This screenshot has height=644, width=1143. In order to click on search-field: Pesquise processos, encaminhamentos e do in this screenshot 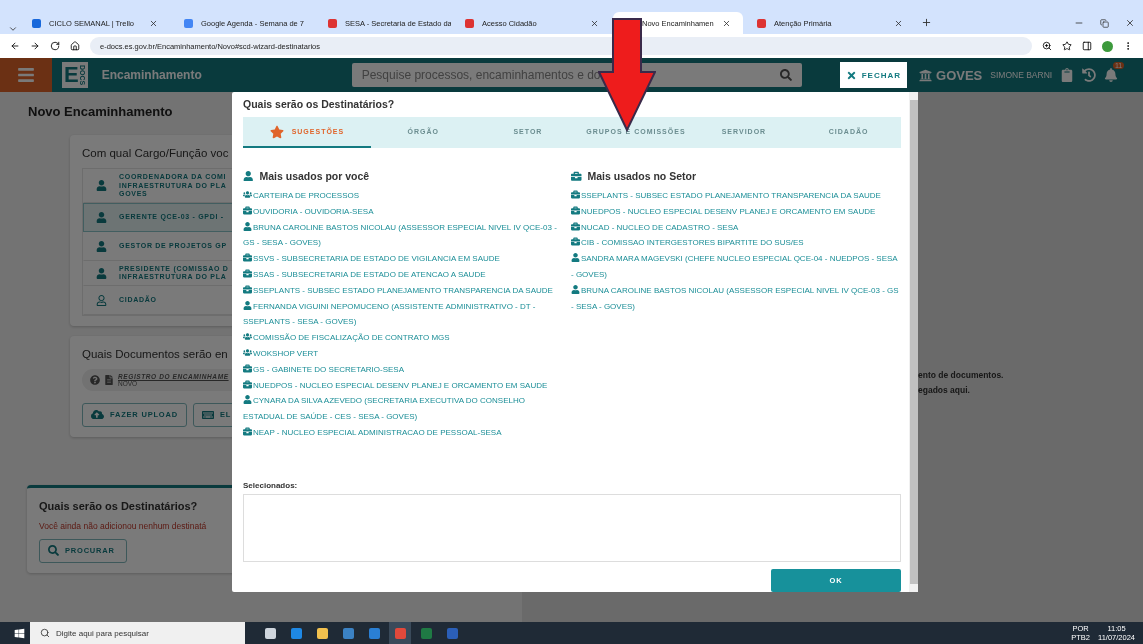, I will do `click(576, 75)`.